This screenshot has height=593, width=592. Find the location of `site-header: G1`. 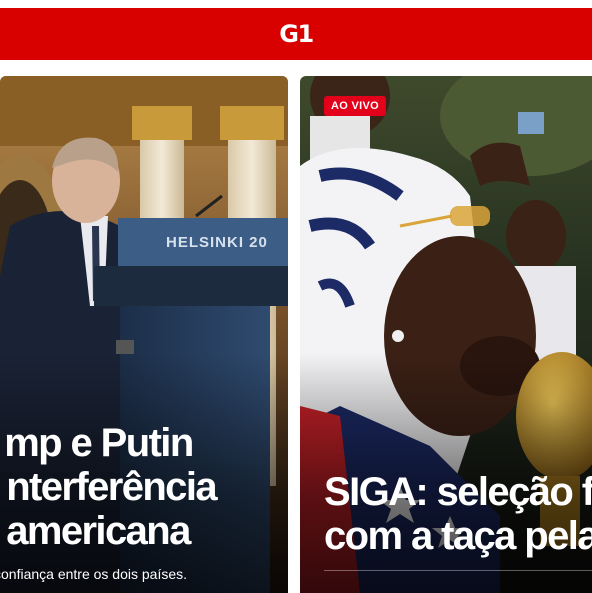

site-header: G1 is located at coordinates (296, 34).